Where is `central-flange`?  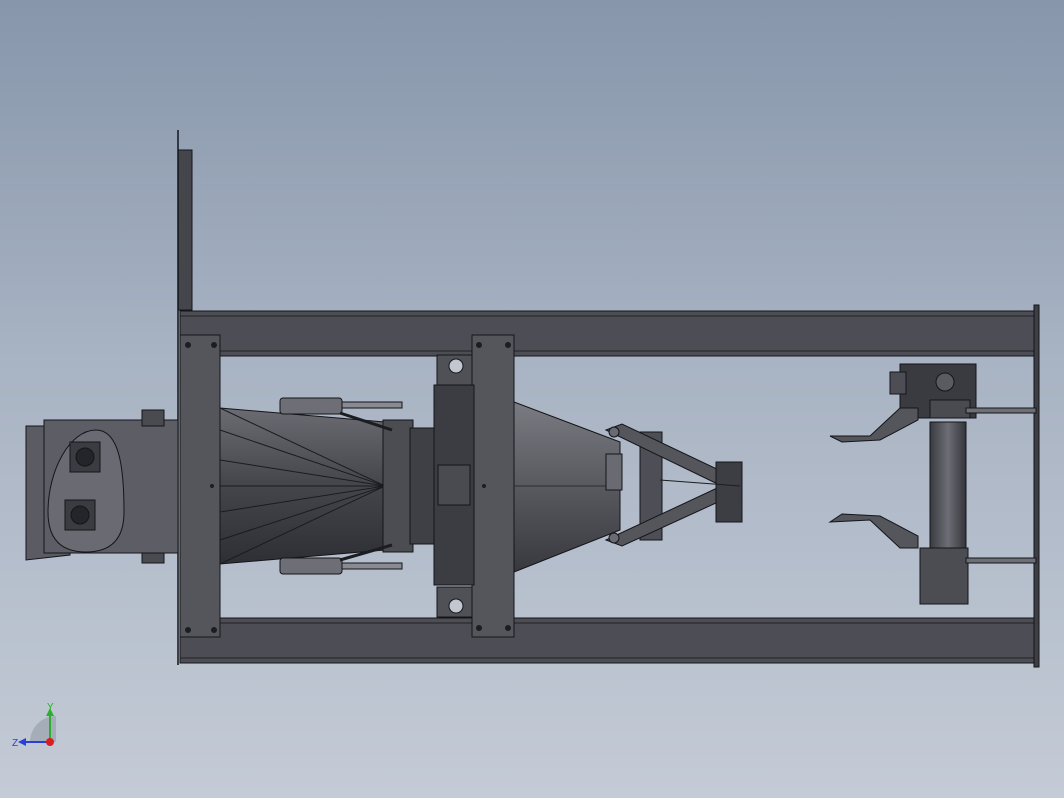 central-flange is located at coordinates (454, 486).